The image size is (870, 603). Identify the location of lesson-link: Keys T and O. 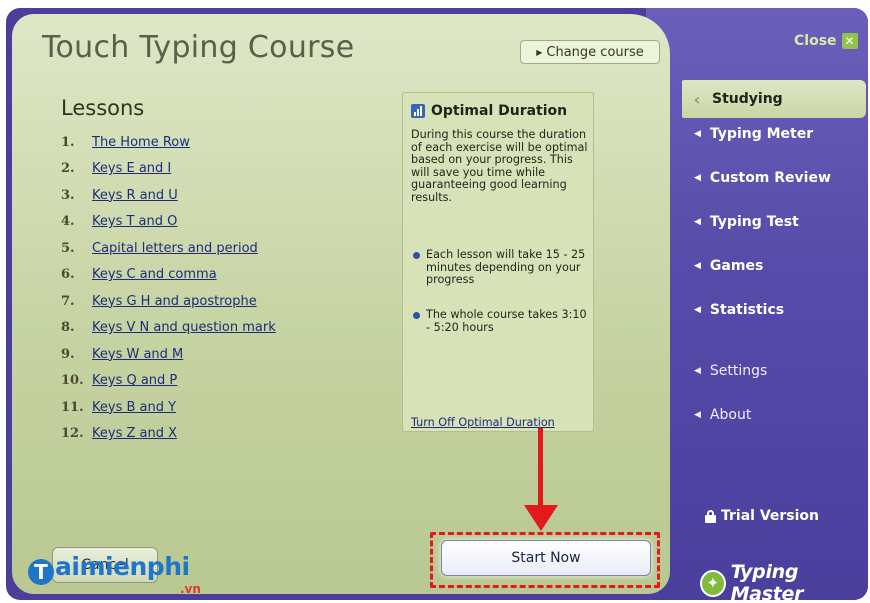
(134, 221).